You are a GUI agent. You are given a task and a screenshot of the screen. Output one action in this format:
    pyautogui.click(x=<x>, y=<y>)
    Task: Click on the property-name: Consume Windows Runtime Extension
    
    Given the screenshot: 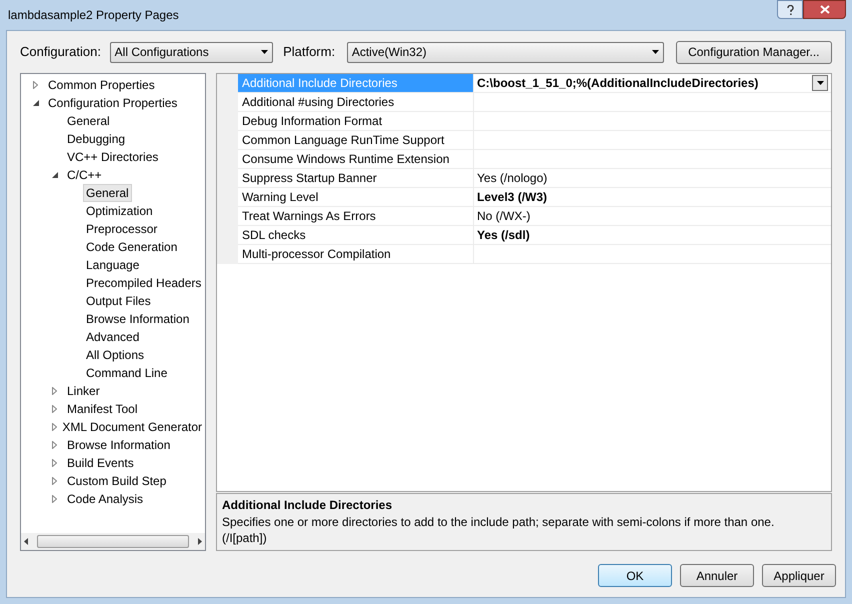 What is the action you would take?
    pyautogui.click(x=356, y=159)
    